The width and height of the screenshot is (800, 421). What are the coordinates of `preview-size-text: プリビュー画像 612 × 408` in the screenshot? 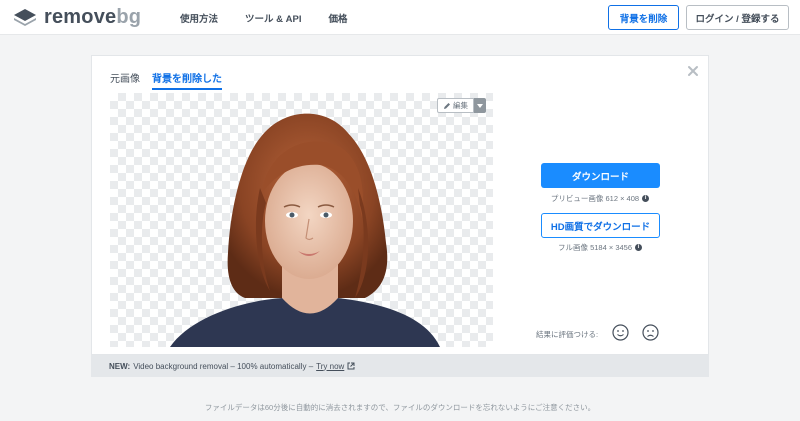 It's located at (595, 198).